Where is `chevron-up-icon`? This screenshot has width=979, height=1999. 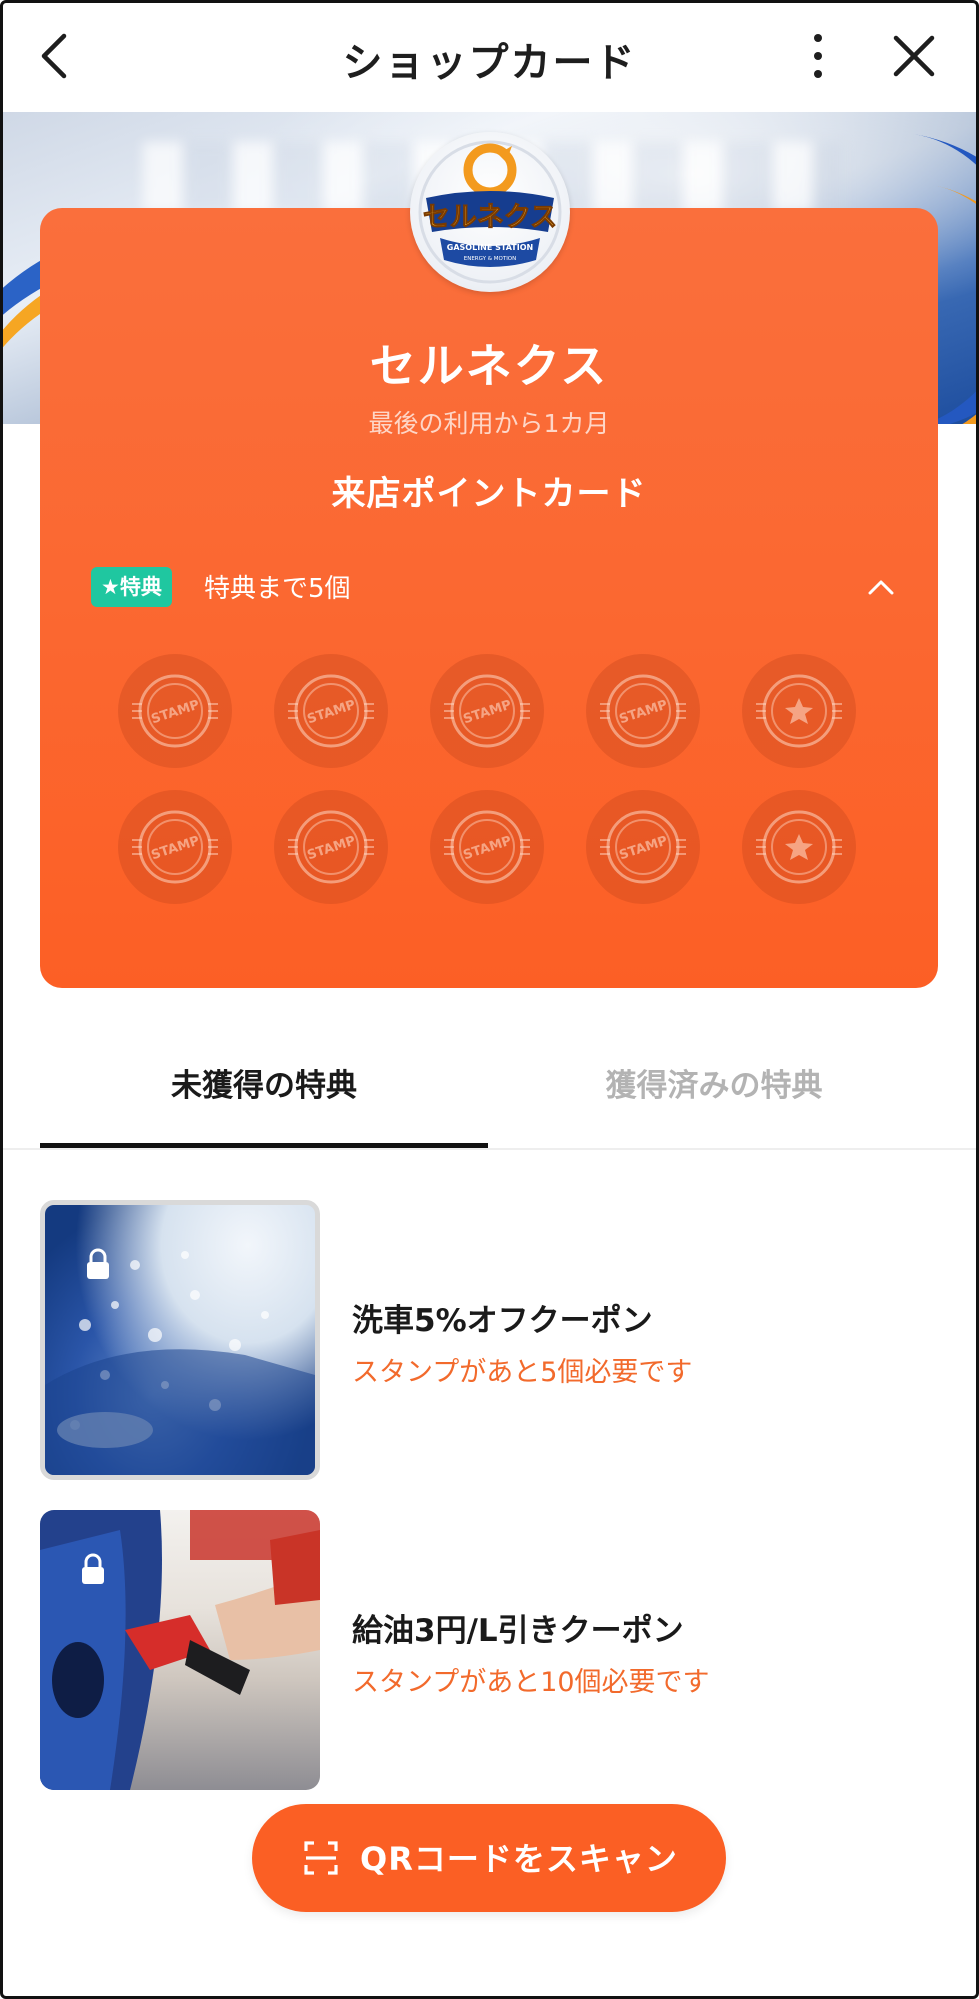 chevron-up-icon is located at coordinates (881, 587).